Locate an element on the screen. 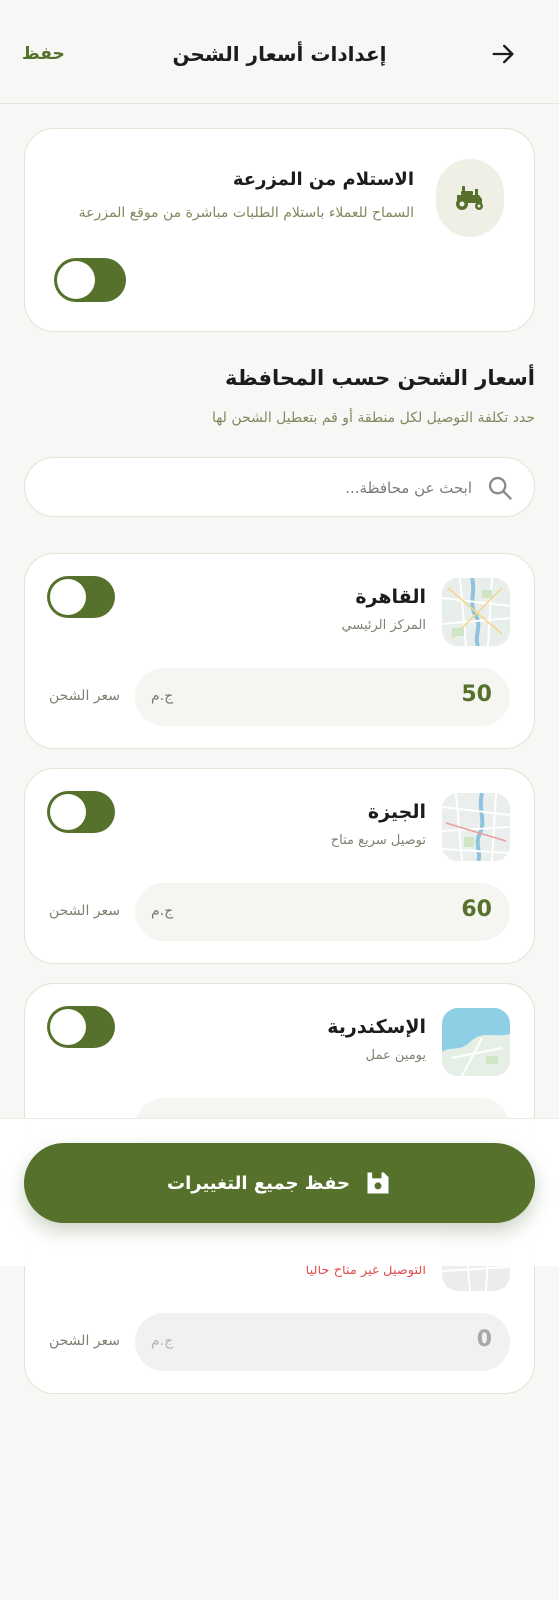 Image resolution: width=559 pixels, height=1600 pixels. price-value: 50 is located at coordinates (476, 694).